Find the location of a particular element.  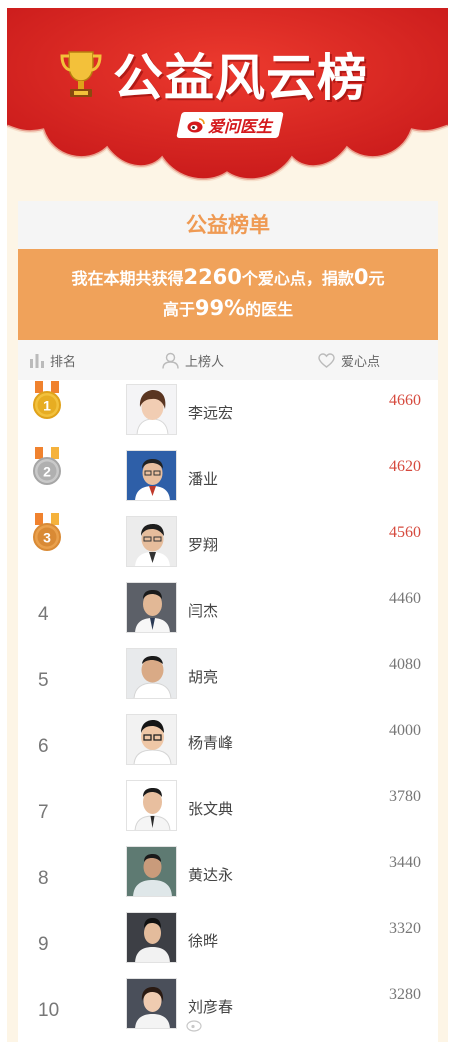

love-points: 3440 is located at coordinates (405, 862).